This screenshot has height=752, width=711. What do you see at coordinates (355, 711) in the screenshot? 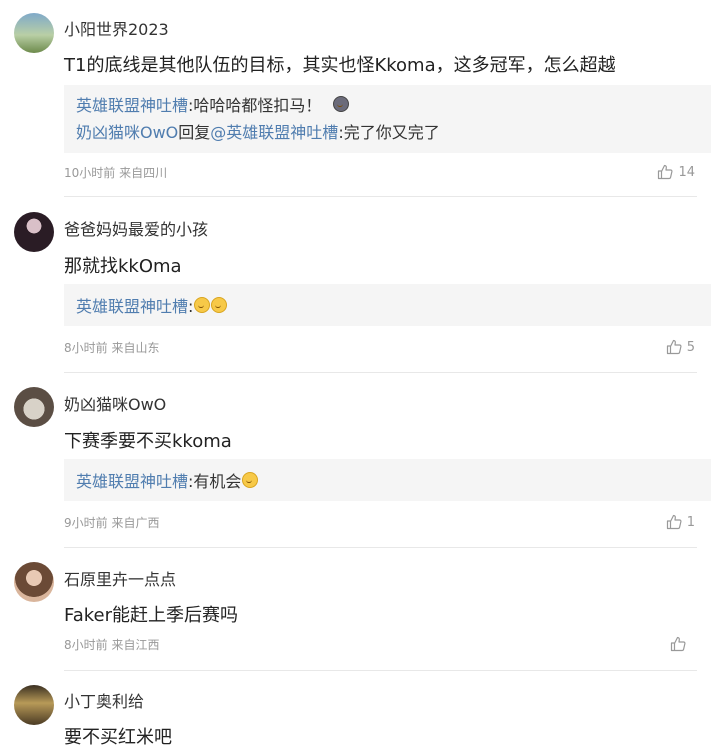
I see `comment-item: 小丁奥利给 要不买红米吧` at bounding box center [355, 711].